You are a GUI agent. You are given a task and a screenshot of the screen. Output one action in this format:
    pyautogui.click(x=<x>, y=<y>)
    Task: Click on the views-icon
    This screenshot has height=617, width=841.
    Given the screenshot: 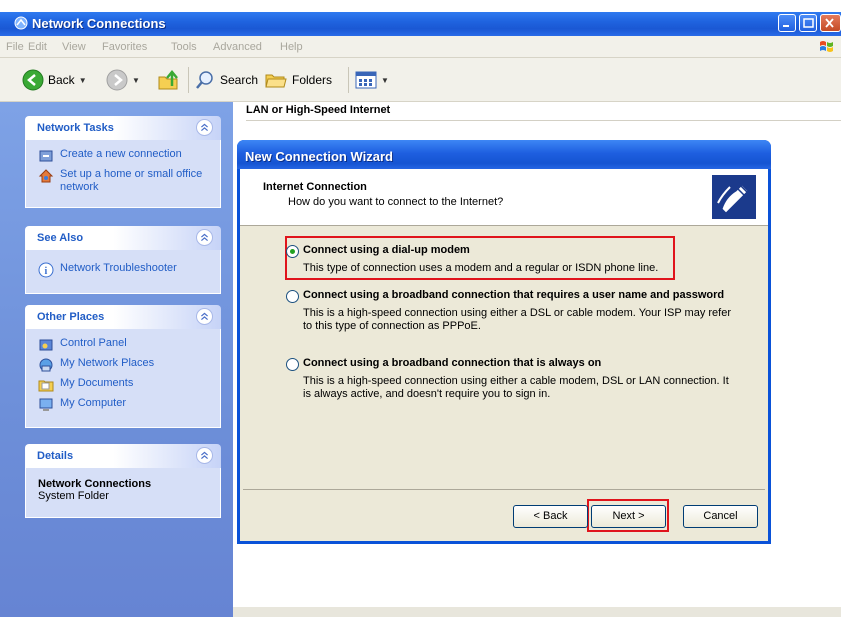 What is the action you would take?
    pyautogui.click(x=366, y=80)
    